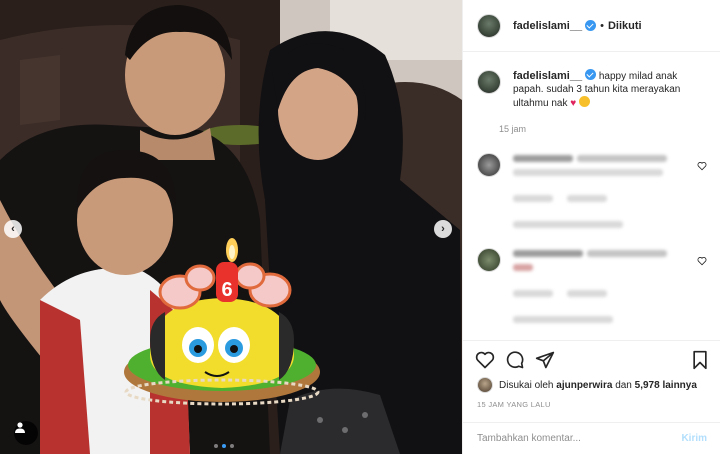  I want to click on caption-timestamp: 15 jam, so click(609, 129).